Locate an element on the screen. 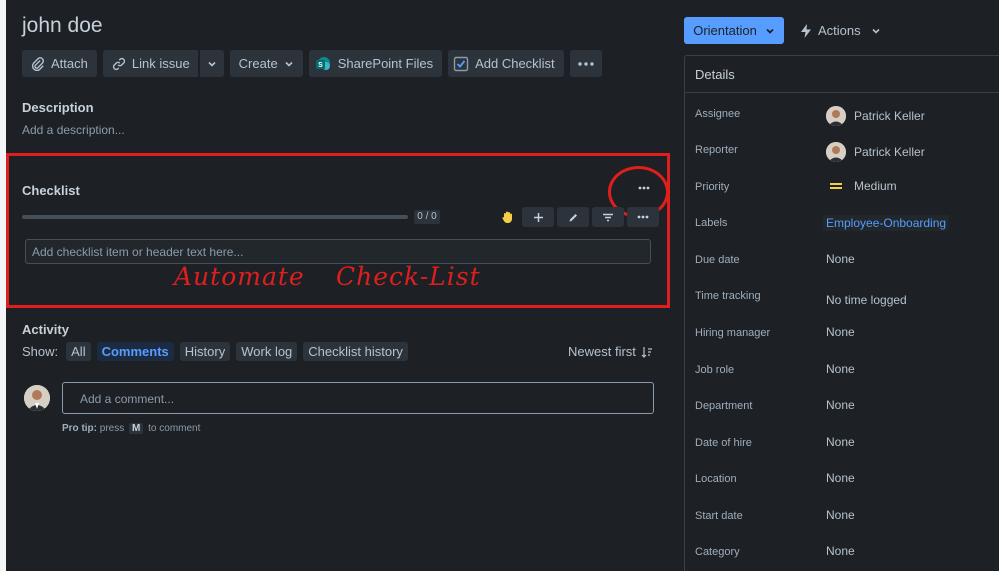 The image size is (999, 571). add-checklist-label: Add Checklist is located at coordinates (515, 63).